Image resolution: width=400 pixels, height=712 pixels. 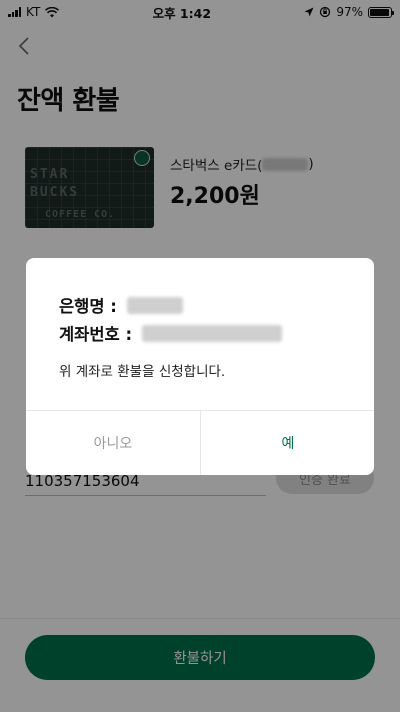 I want to click on dialog-message: 위 계좌로 환불을 신청합니다., so click(x=142, y=372).